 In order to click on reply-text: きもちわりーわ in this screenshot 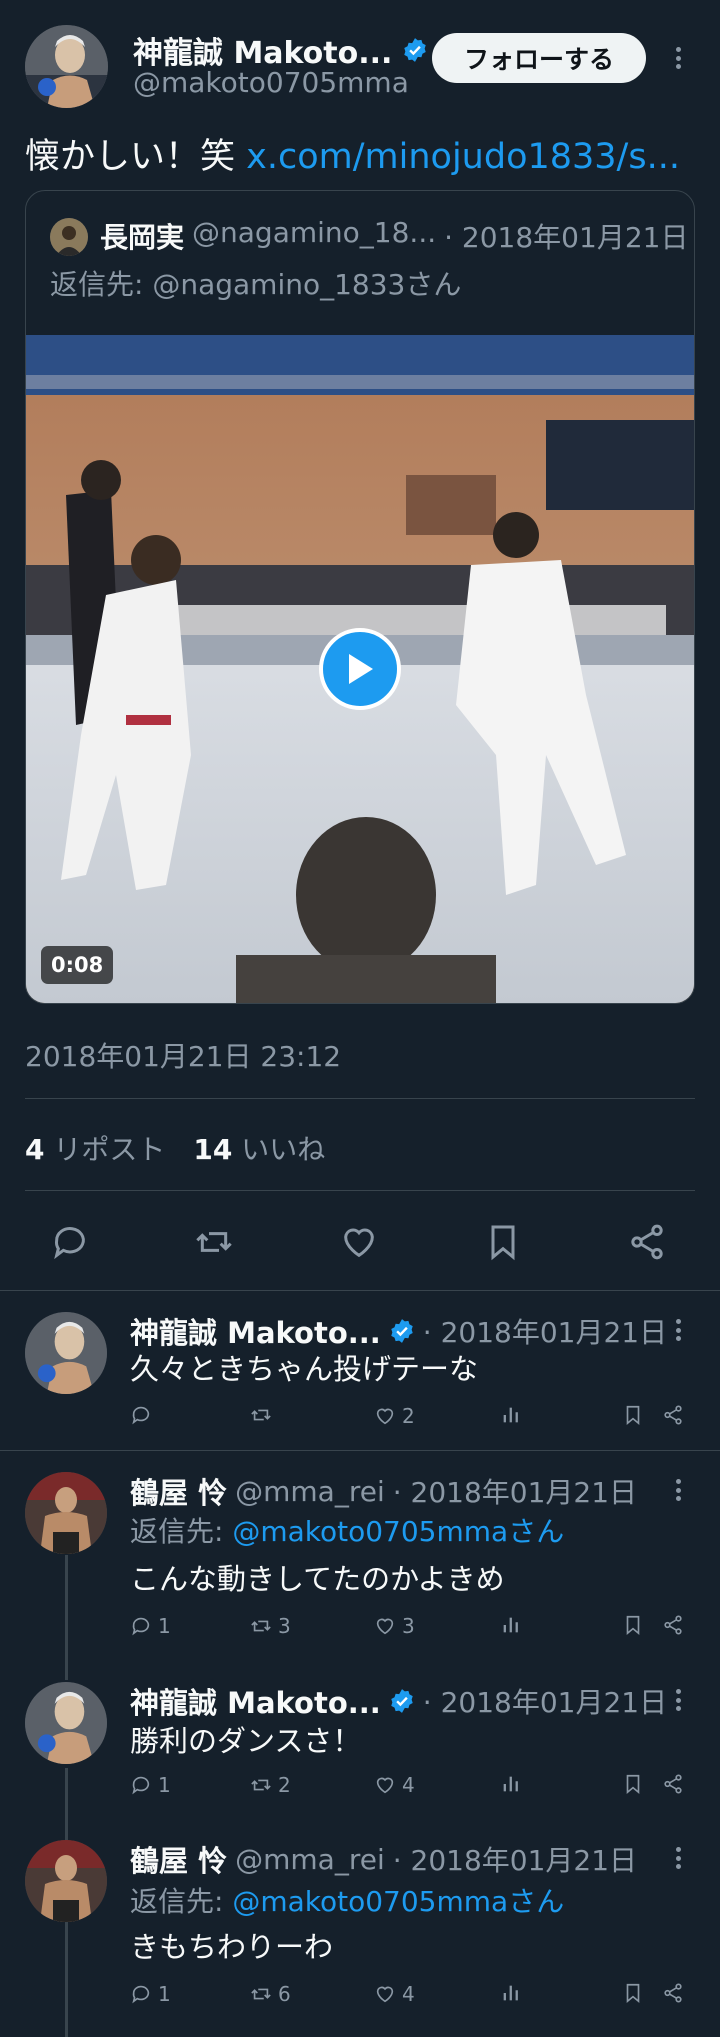, I will do `click(232, 1947)`.